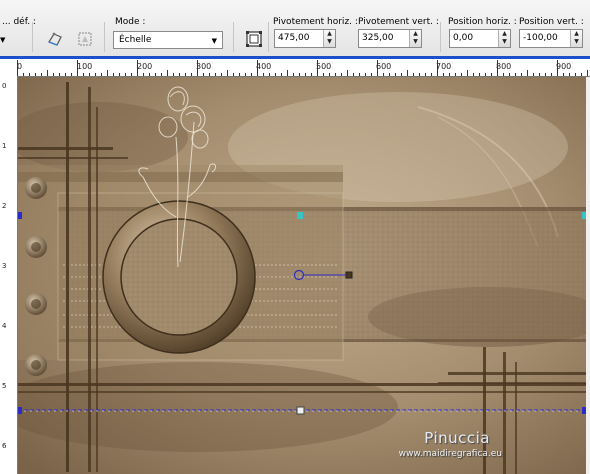 The width and height of the screenshot is (590, 474). I want to click on rotation-handle, so click(349, 275).